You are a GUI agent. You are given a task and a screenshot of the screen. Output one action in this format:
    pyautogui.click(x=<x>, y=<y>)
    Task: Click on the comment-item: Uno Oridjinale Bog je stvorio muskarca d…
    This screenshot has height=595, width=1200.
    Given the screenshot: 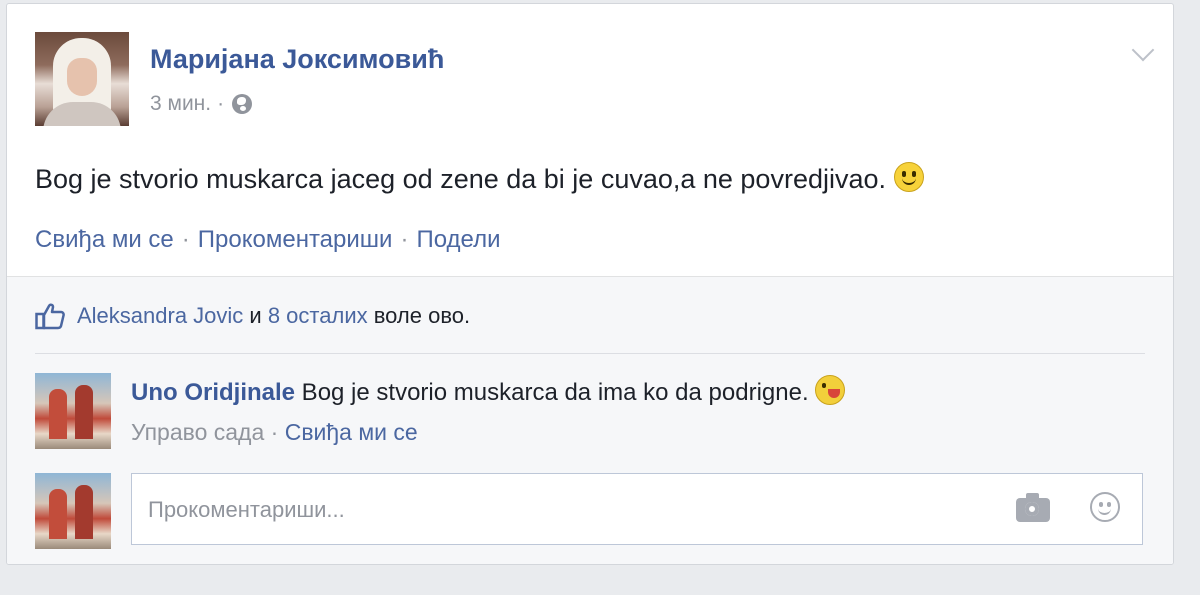 What is the action you would take?
    pyautogui.click(x=590, y=413)
    